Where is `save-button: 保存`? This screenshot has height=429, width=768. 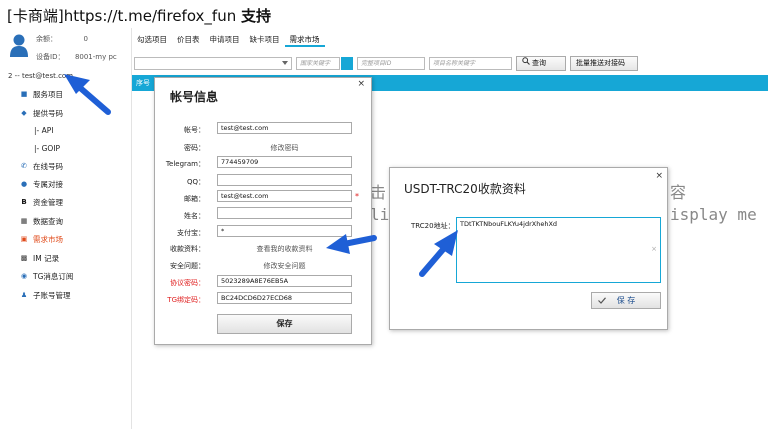
save-button: 保存 is located at coordinates (284, 324).